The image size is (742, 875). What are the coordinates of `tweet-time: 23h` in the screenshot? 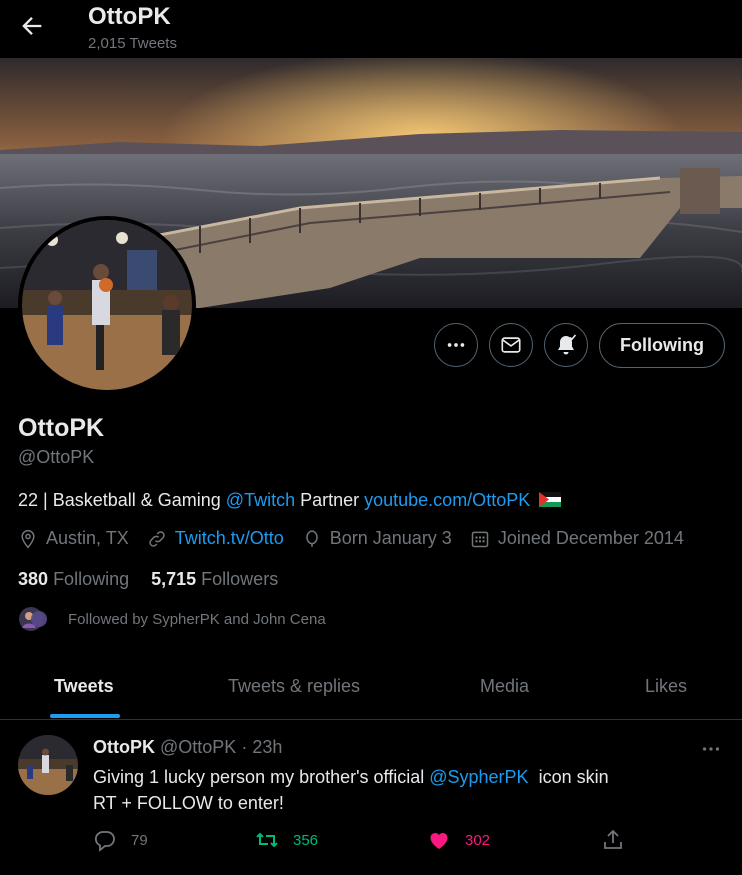 It's located at (267, 747).